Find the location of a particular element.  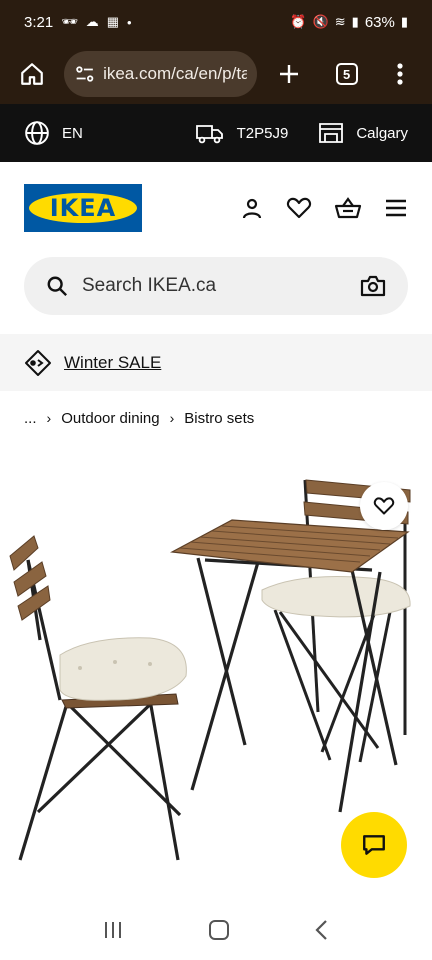

store-selector: Calgary is located at coordinates (363, 133).